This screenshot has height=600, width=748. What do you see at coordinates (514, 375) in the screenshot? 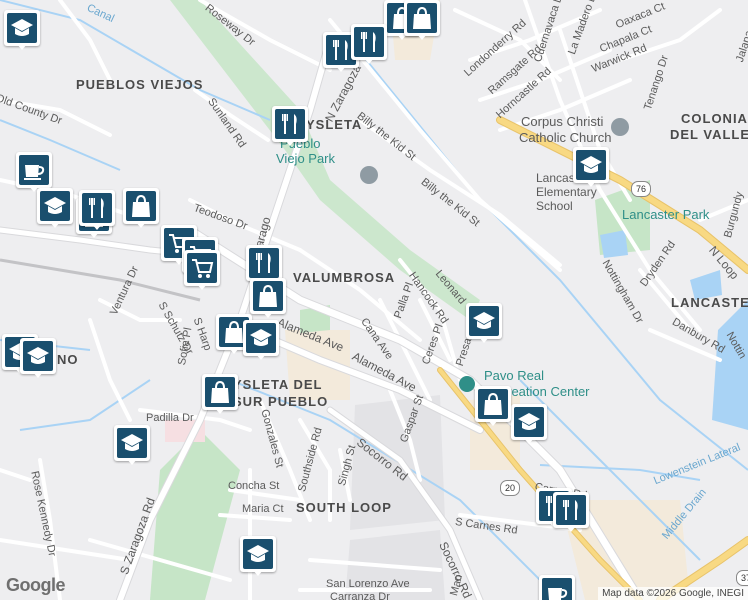
I see `place-label-pavo-real: Pavo Real` at bounding box center [514, 375].